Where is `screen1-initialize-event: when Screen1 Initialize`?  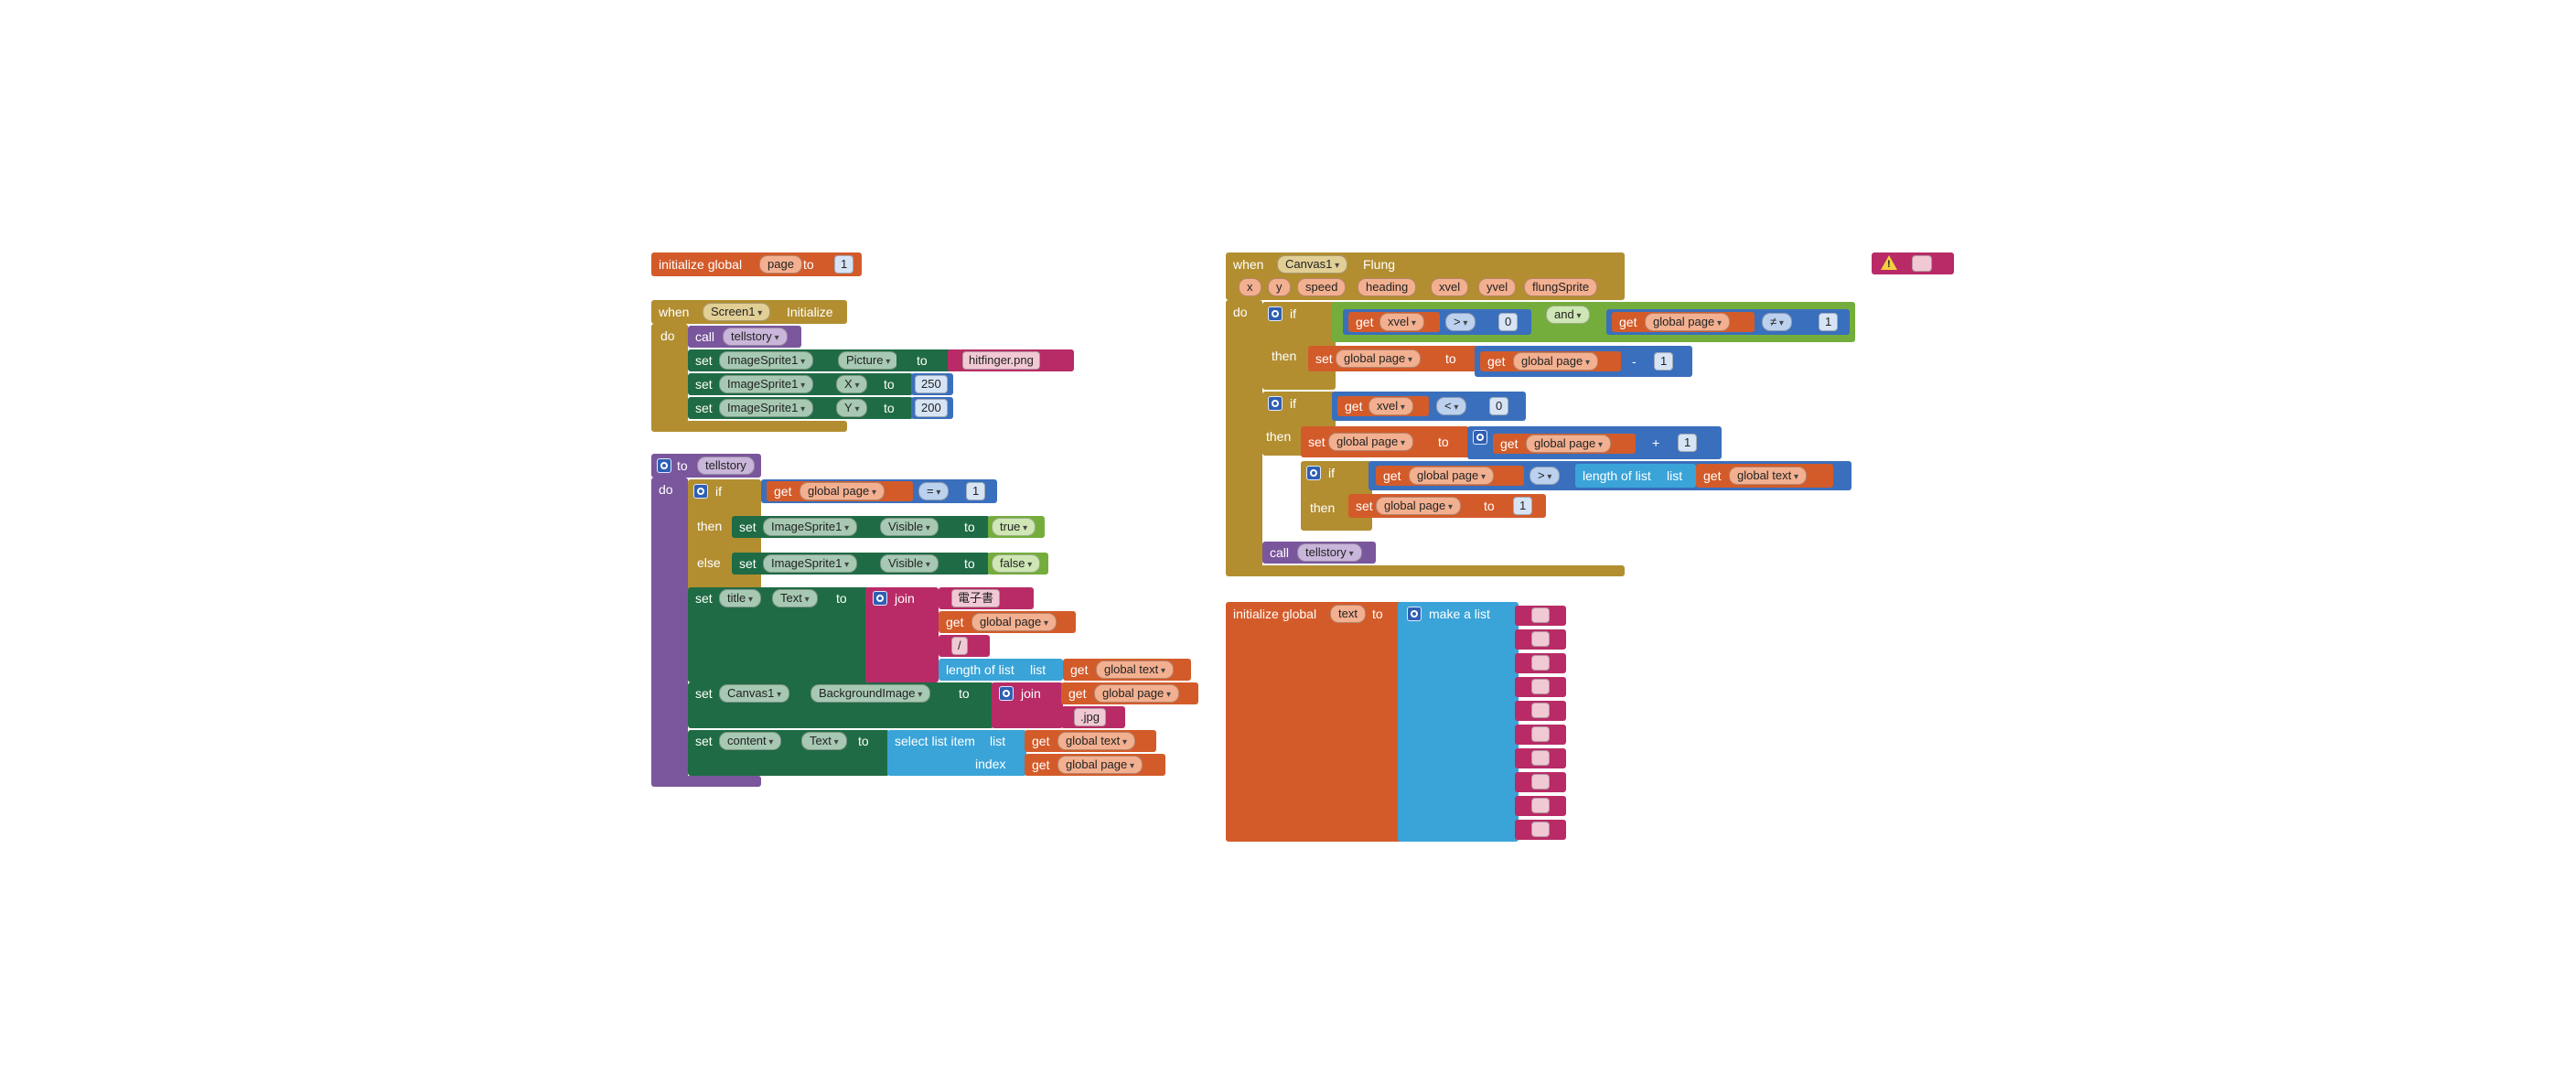
screen1-initialize-event: when Screen1 Initialize is located at coordinates (749, 312).